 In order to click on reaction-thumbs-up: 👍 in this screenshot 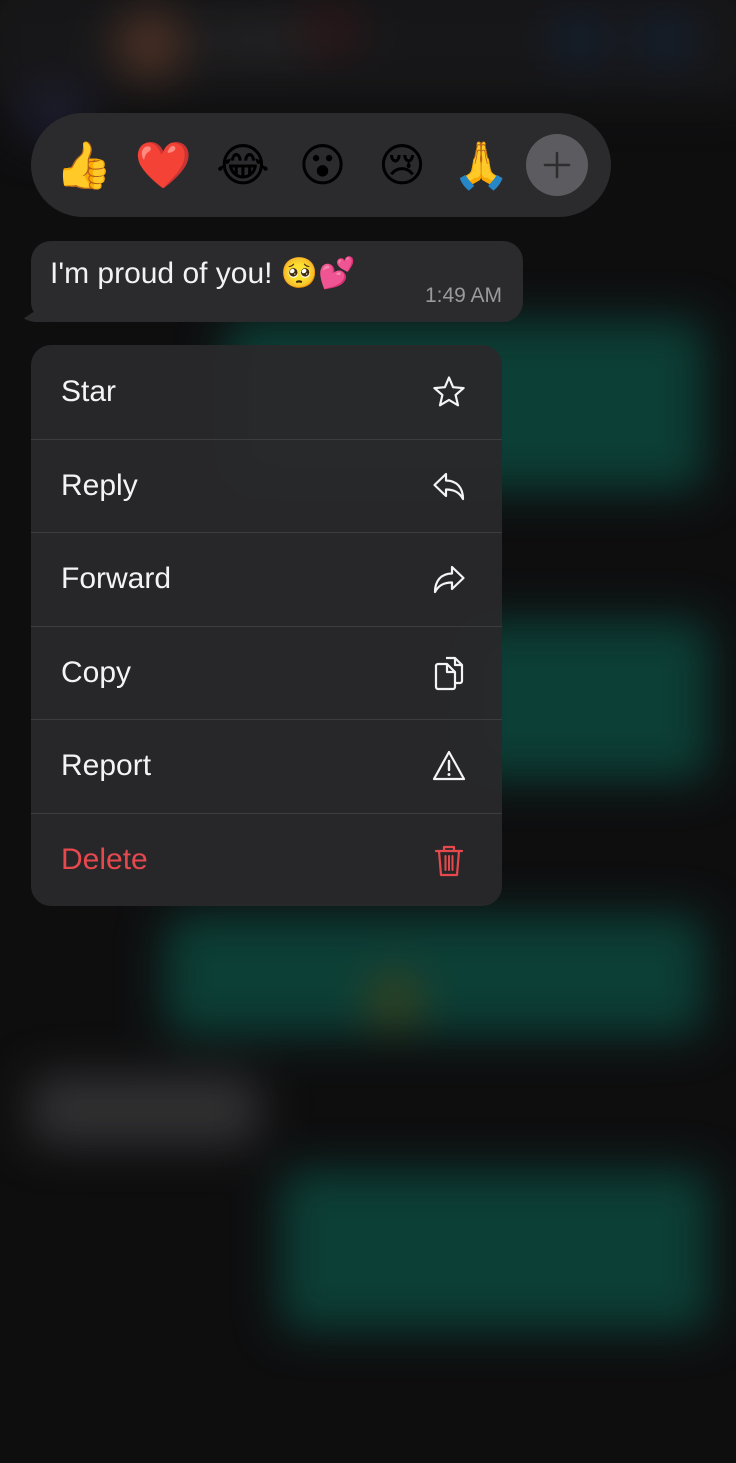, I will do `click(84, 165)`.